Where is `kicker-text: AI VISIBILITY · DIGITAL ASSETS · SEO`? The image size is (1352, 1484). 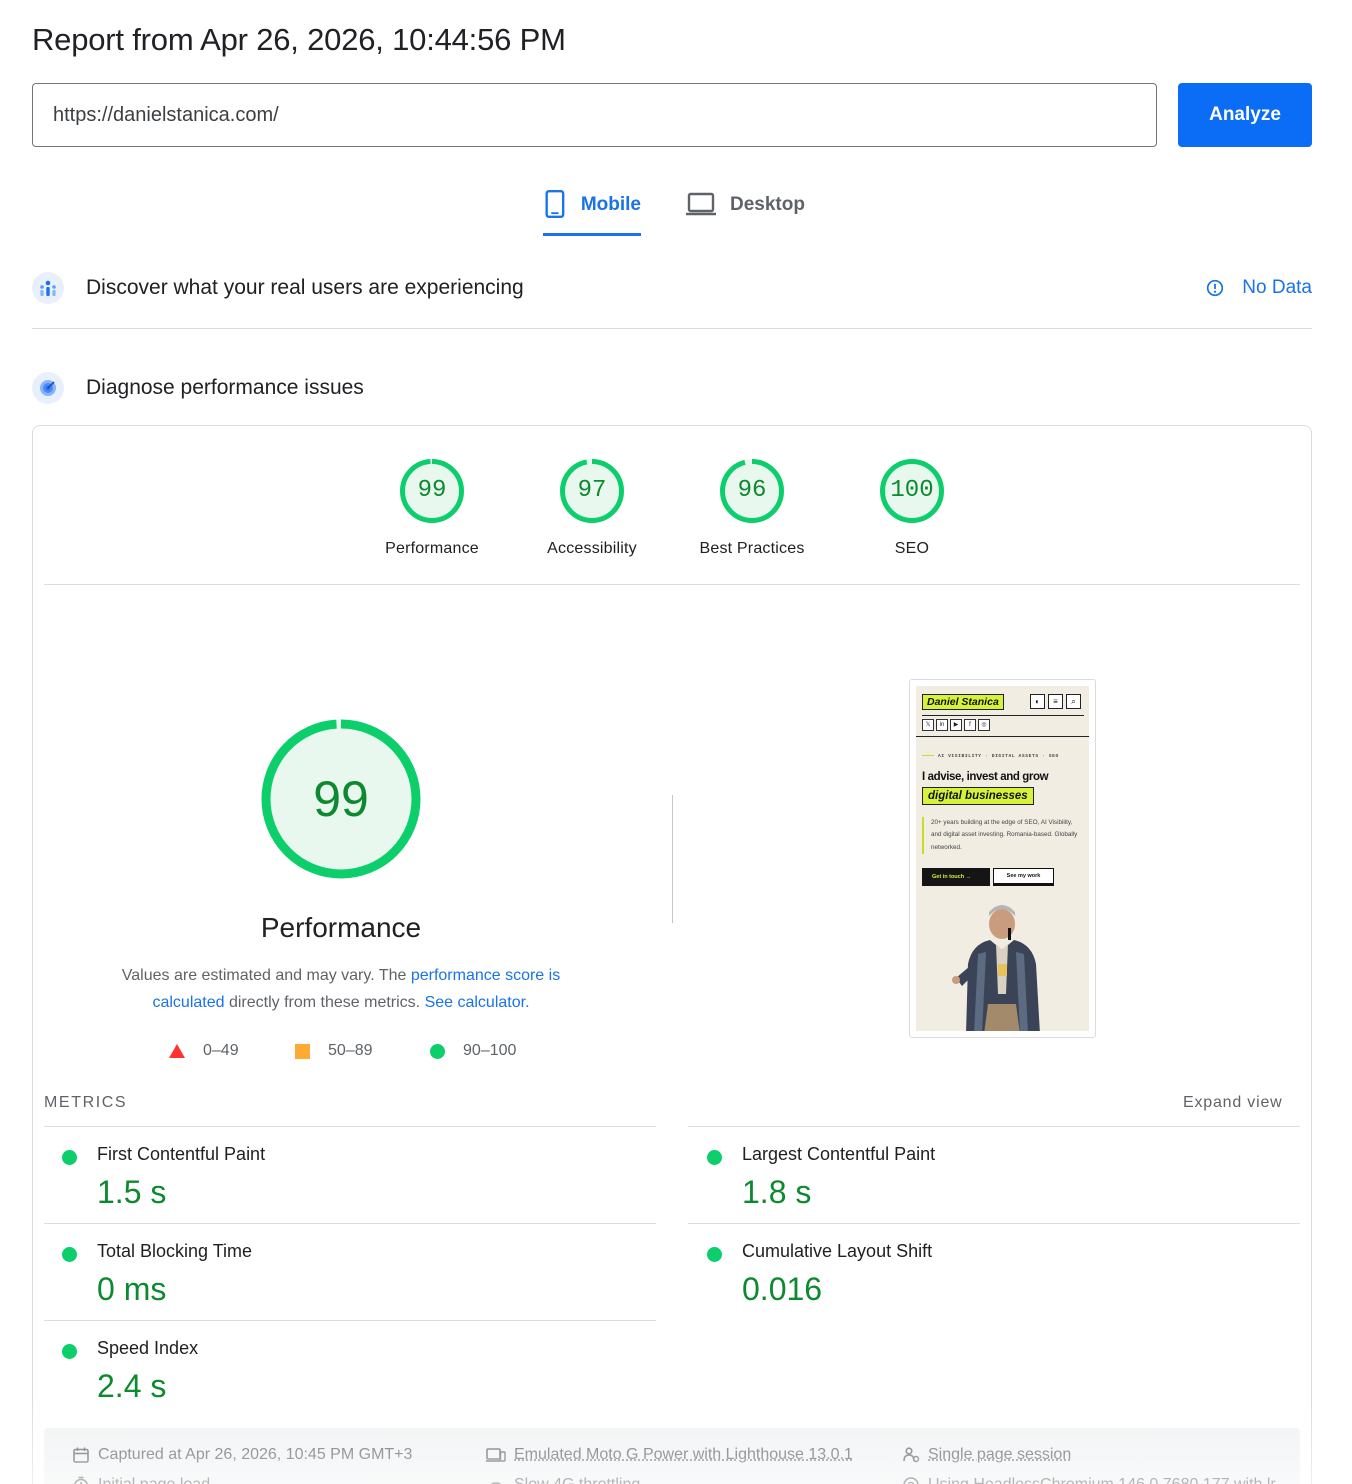 kicker-text: AI VISIBILITY · DIGITAL ASSETS · SEO is located at coordinates (998, 756).